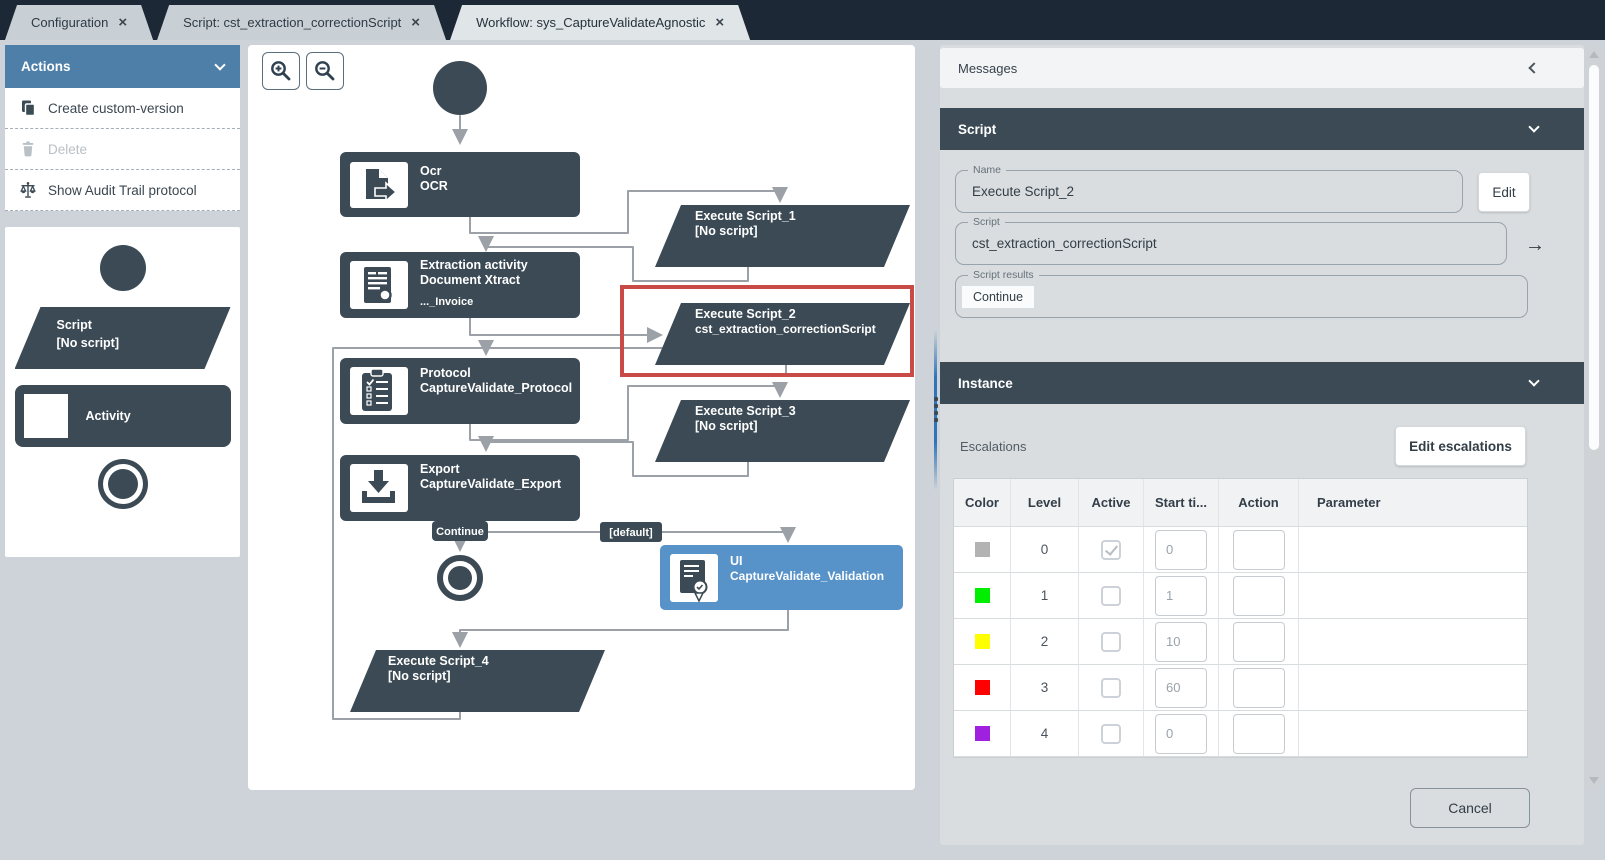  I want to click on node-ui-validation: UI CaptureValidate_Validation, so click(781, 577).